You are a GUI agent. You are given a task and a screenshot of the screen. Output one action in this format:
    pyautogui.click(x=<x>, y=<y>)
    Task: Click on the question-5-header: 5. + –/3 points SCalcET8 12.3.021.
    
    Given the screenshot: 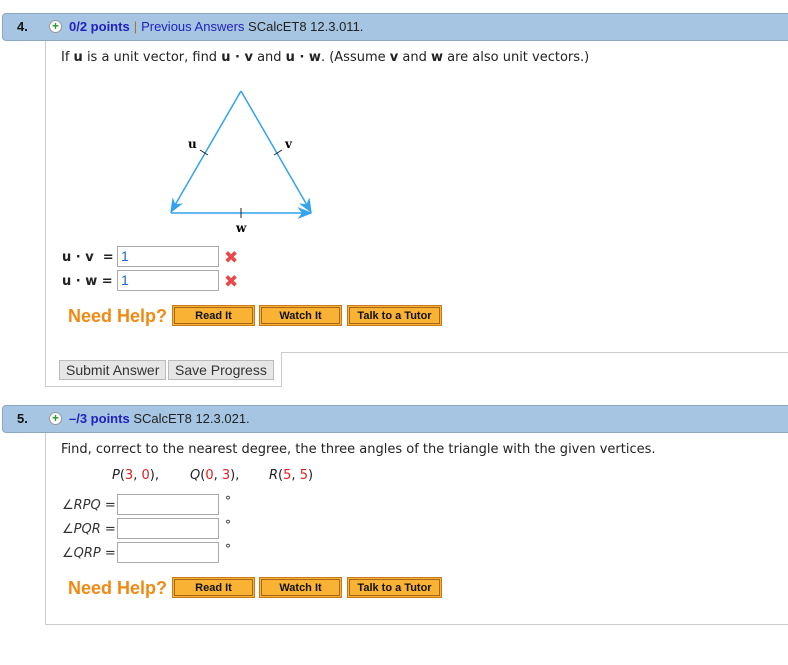 What is the action you would take?
    pyautogui.click(x=395, y=419)
    